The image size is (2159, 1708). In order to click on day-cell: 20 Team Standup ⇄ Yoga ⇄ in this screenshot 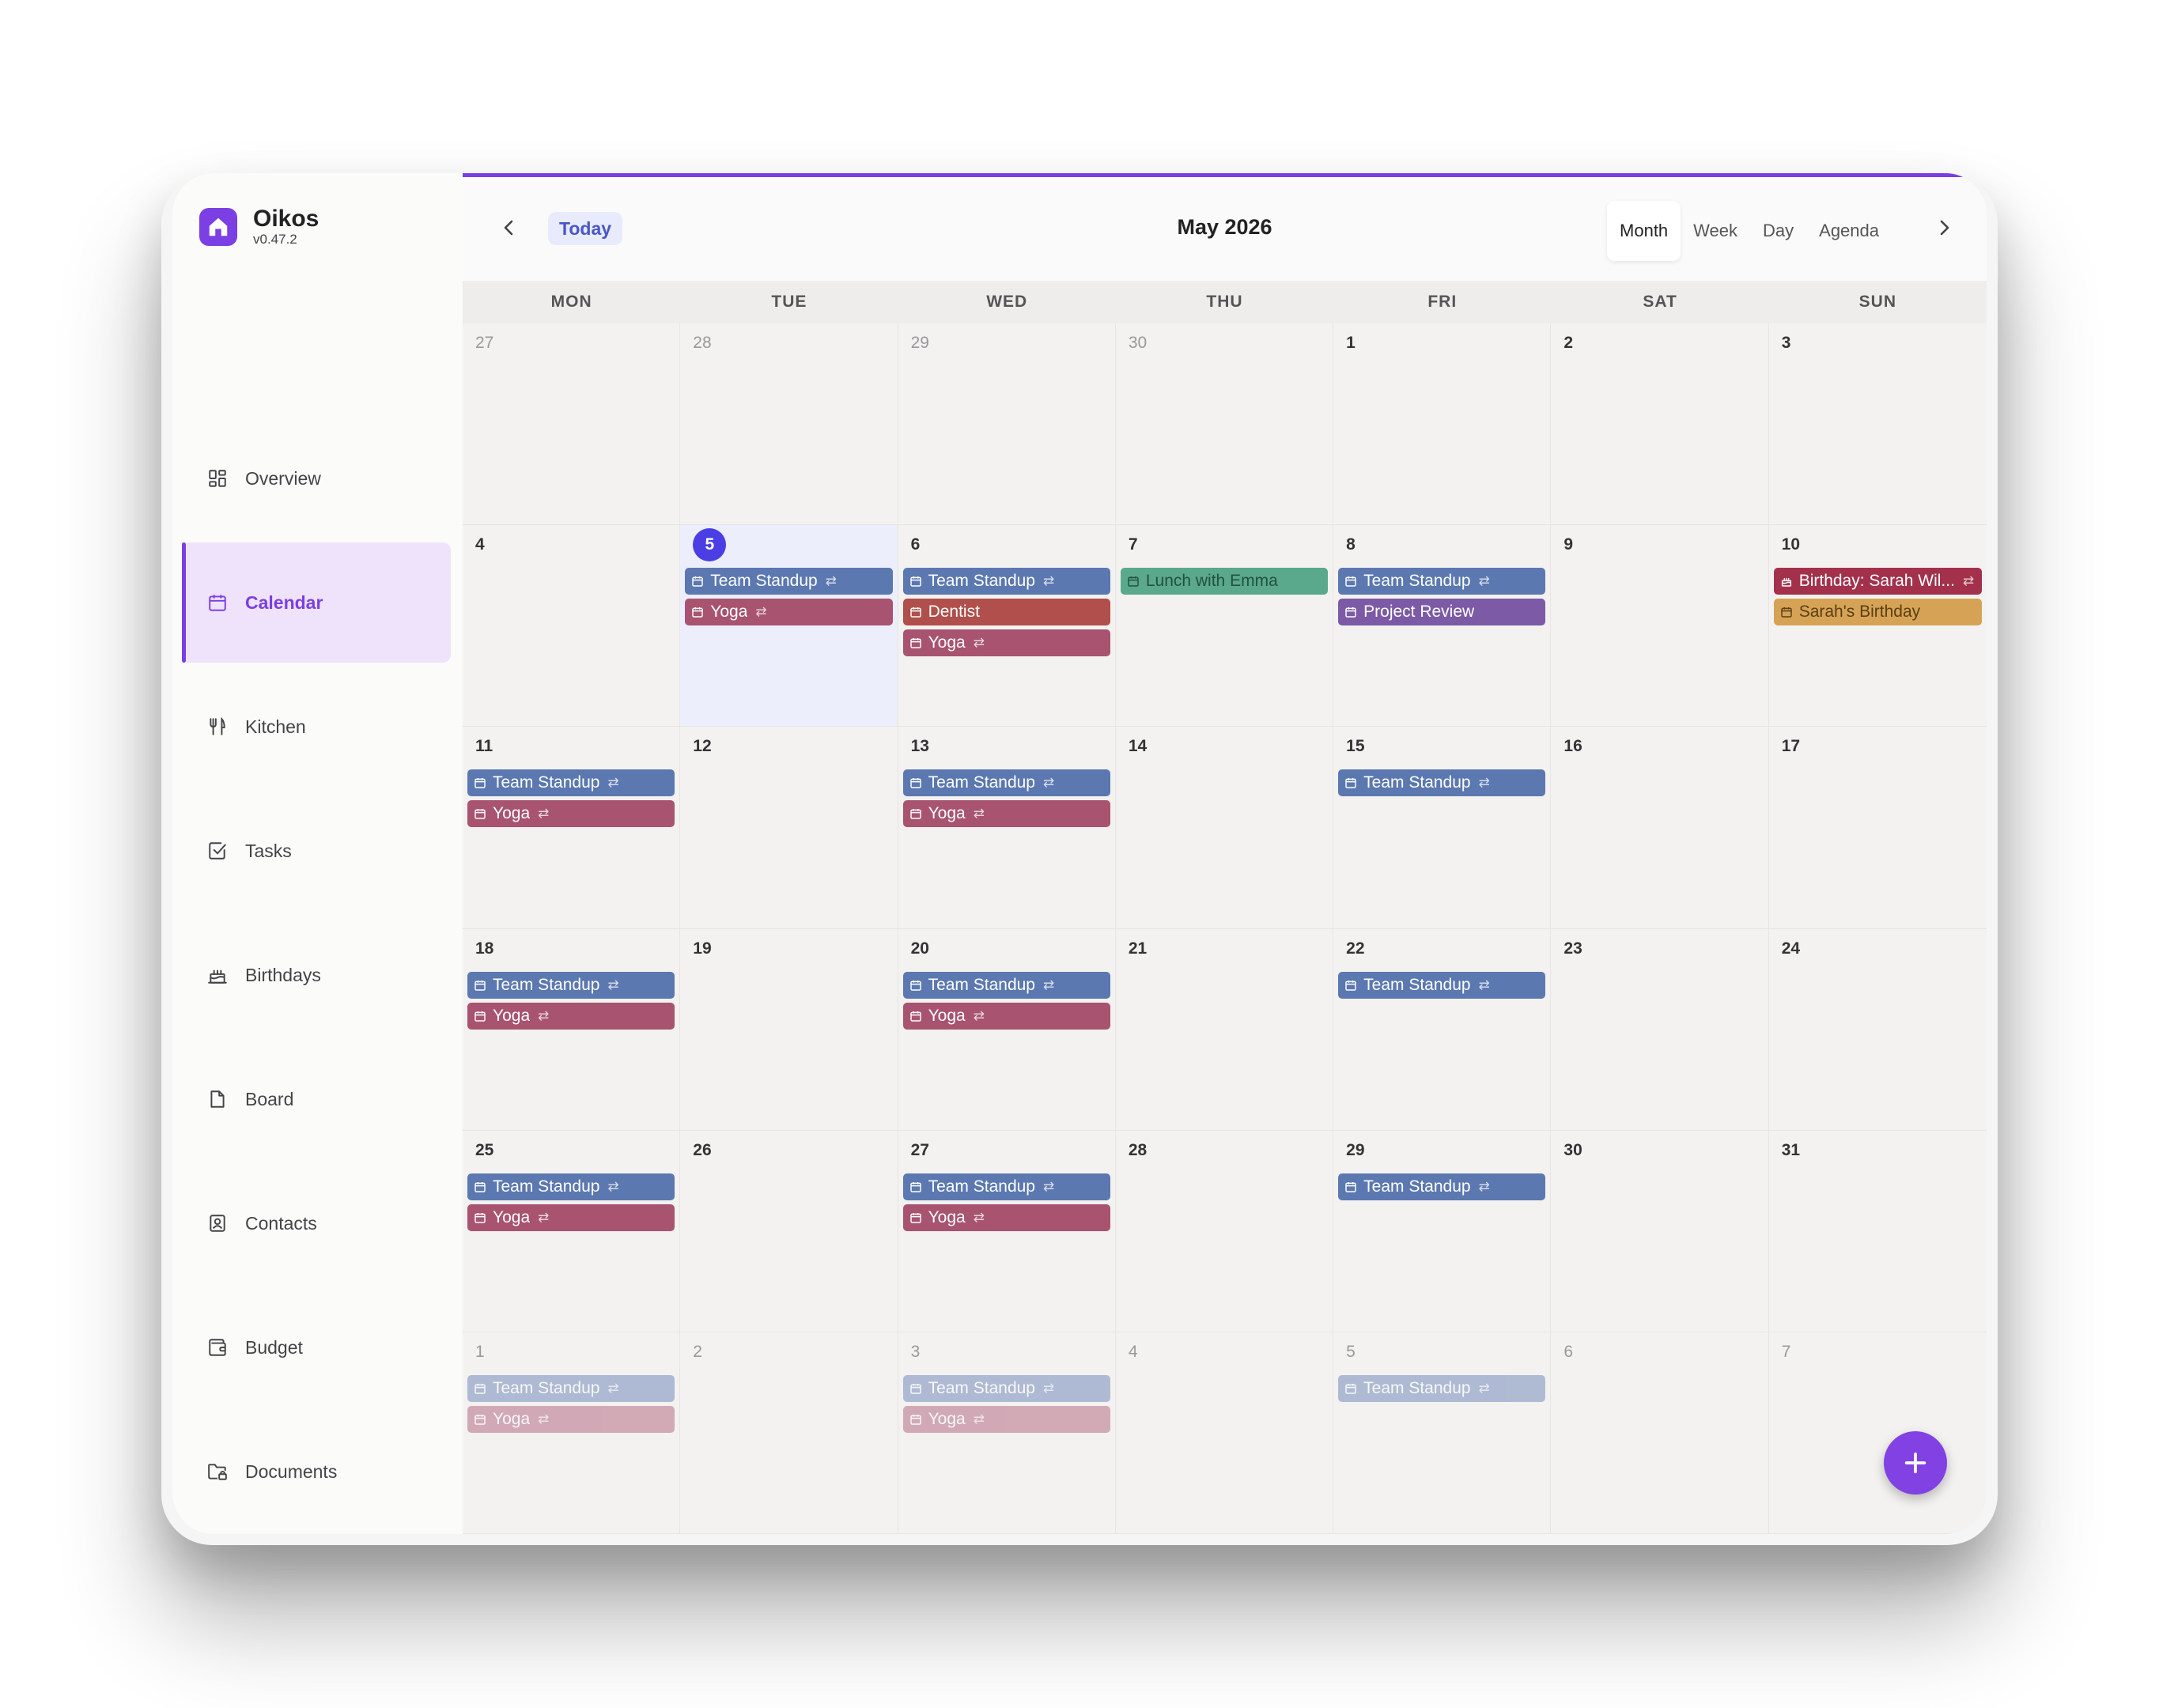, I will do `click(1007, 1029)`.